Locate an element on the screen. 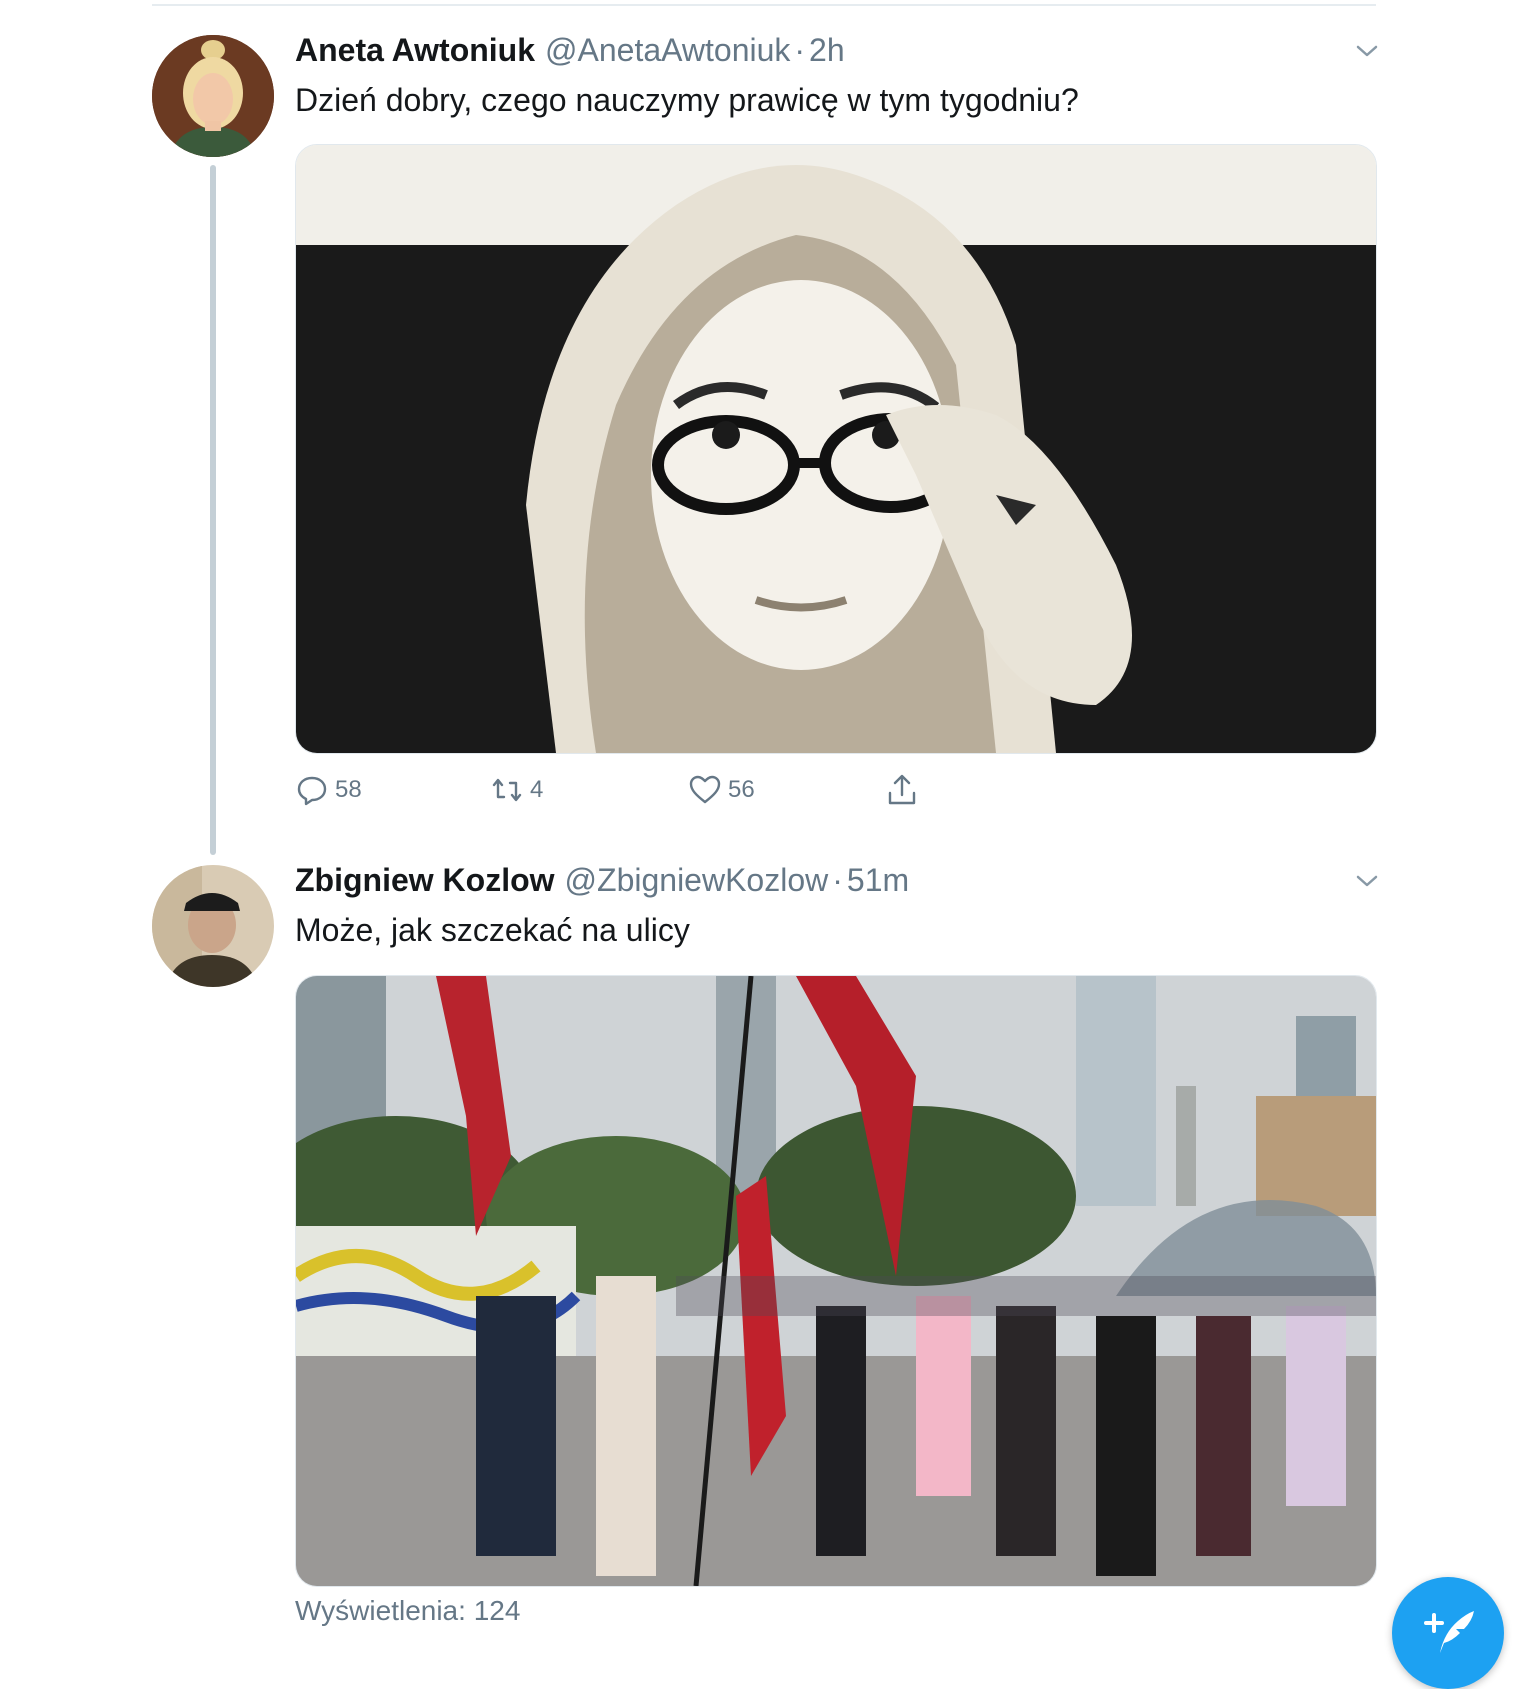 The height and width of the screenshot is (1689, 1536). retweet-button: 4 is located at coordinates (516, 790).